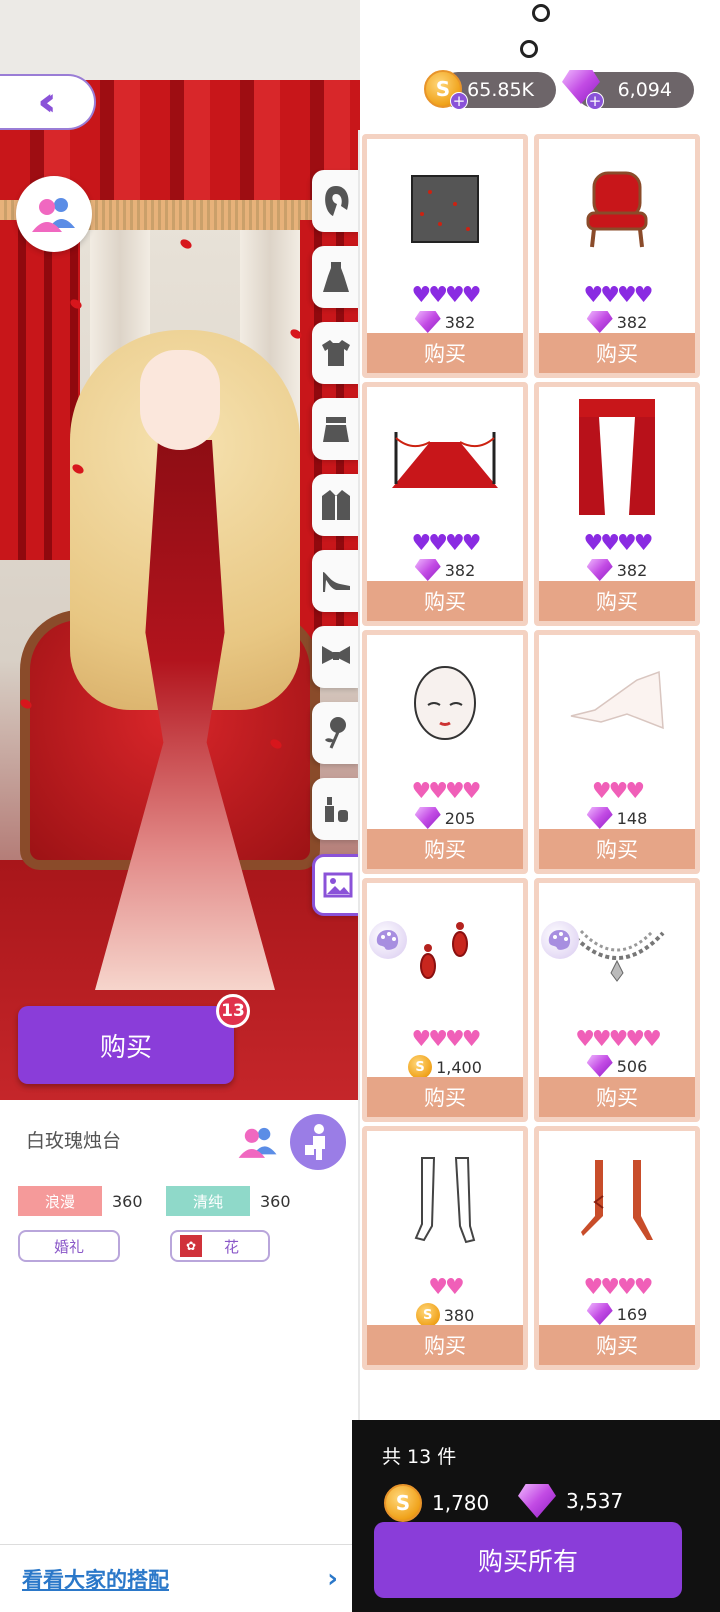 The image size is (720, 1612). I want to click on tab-handheld, so click(336, 733).